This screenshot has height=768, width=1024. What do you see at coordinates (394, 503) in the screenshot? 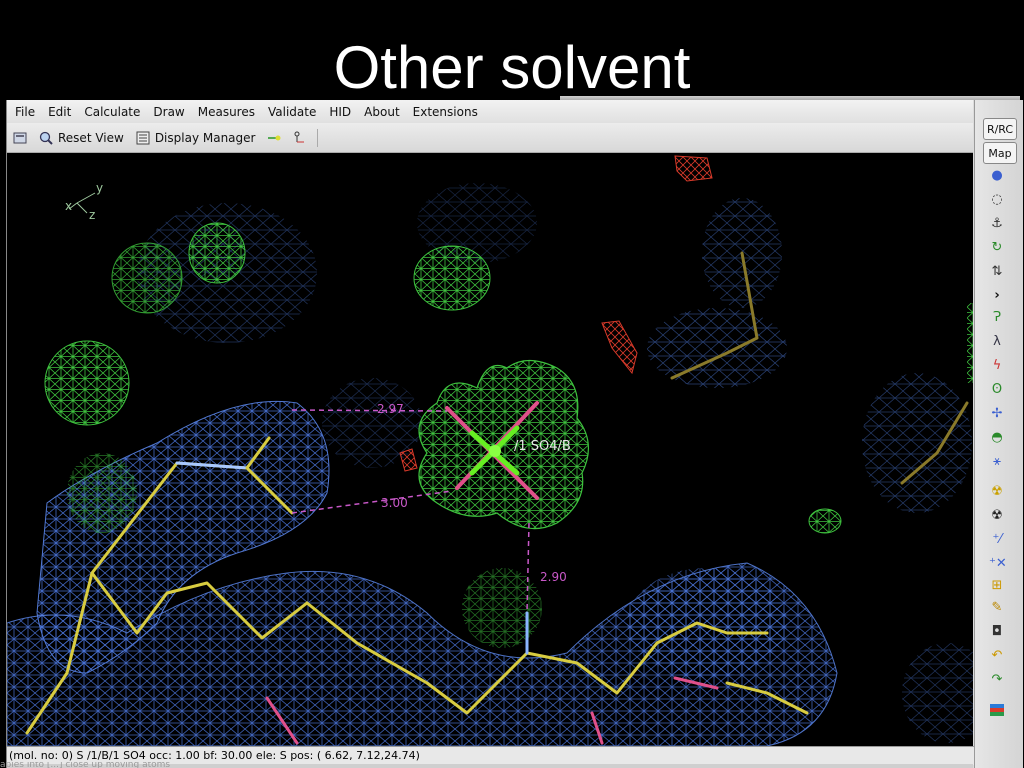
I see `distance-label-2: 3.00` at bounding box center [394, 503].